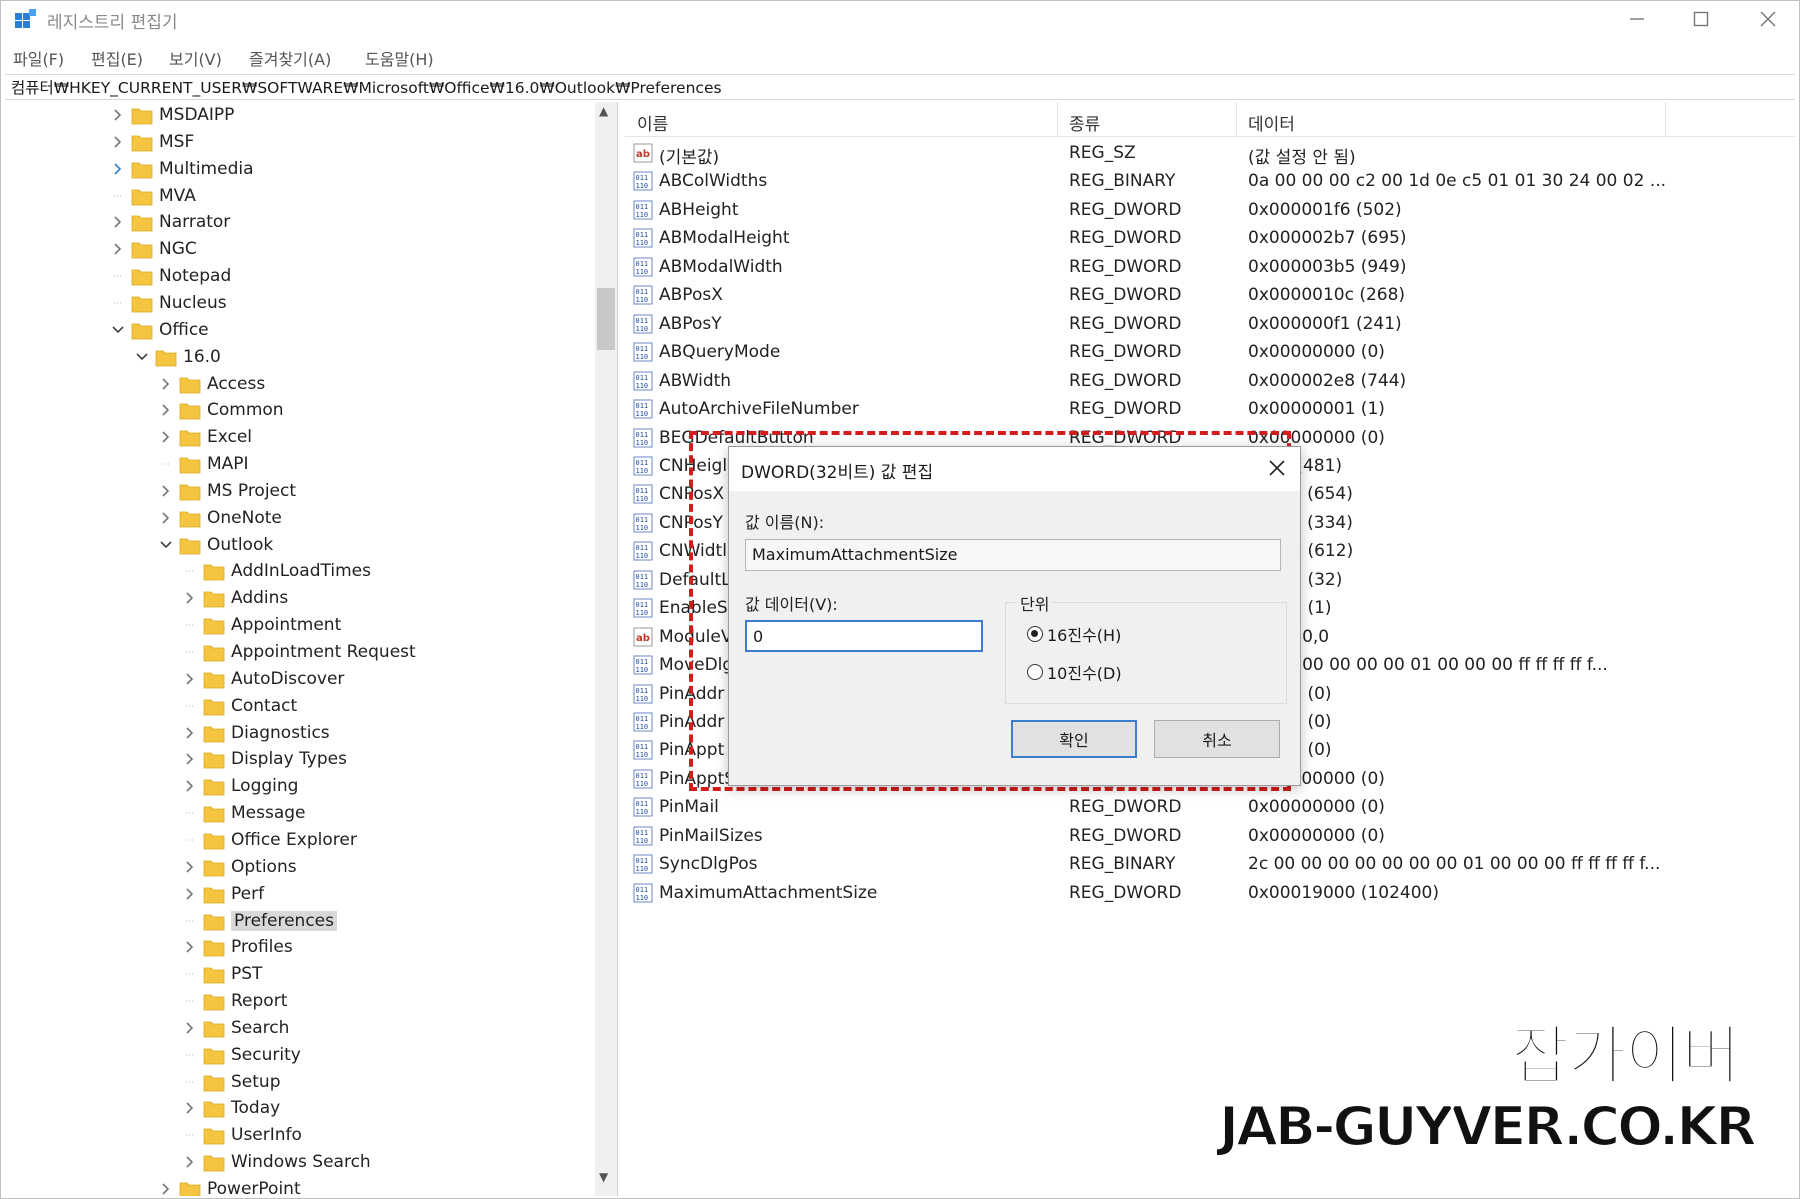  Describe the element at coordinates (223, 894) in the screenshot. I see `tree-item: Perf` at that location.